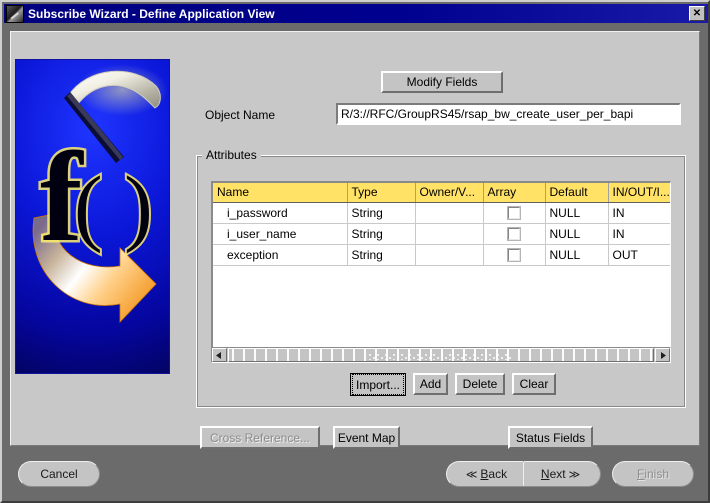 The image size is (710, 503). Describe the element at coordinates (280, 213) in the screenshot. I see `cell-name: i_password` at that location.